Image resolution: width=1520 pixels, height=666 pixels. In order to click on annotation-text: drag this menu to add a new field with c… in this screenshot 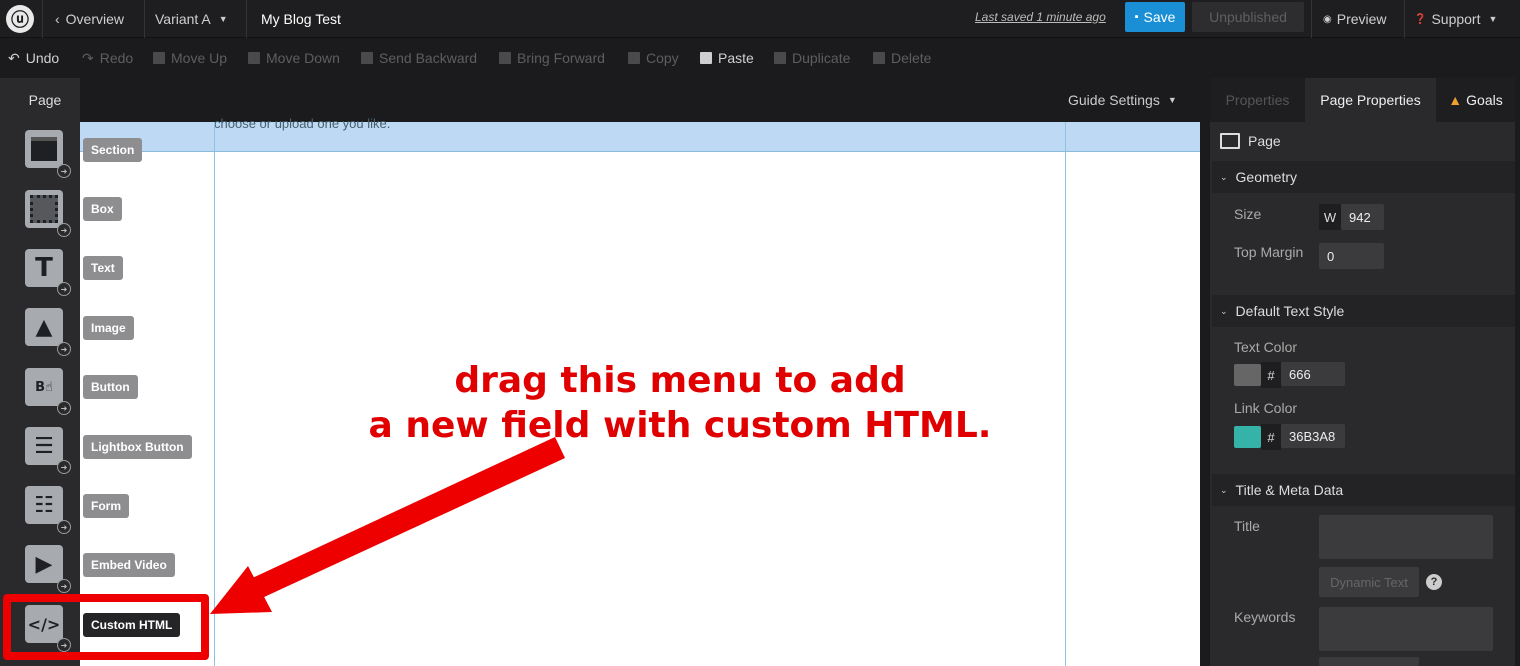, I will do `click(680, 403)`.